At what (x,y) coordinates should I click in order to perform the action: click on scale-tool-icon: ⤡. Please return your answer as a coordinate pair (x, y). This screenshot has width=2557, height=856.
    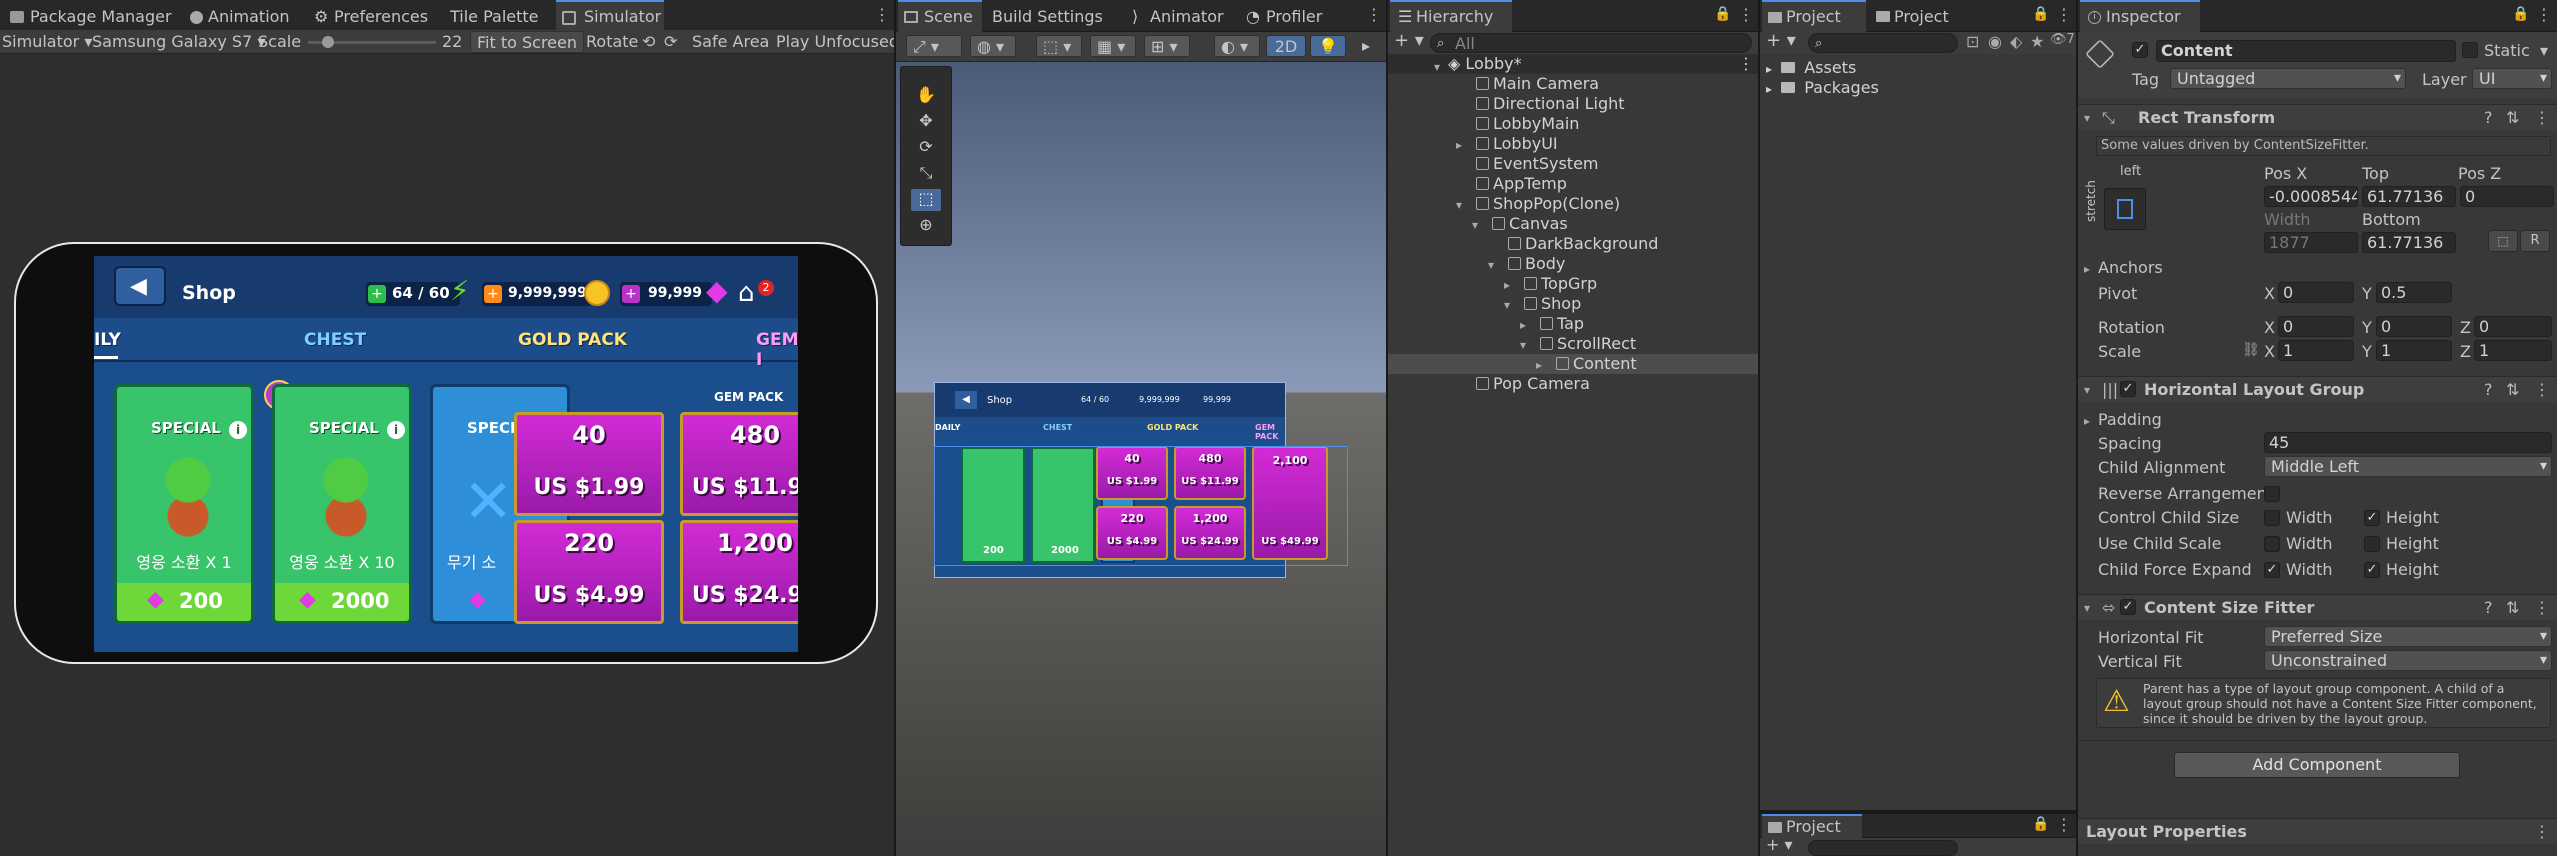
    Looking at the image, I should click on (926, 174).